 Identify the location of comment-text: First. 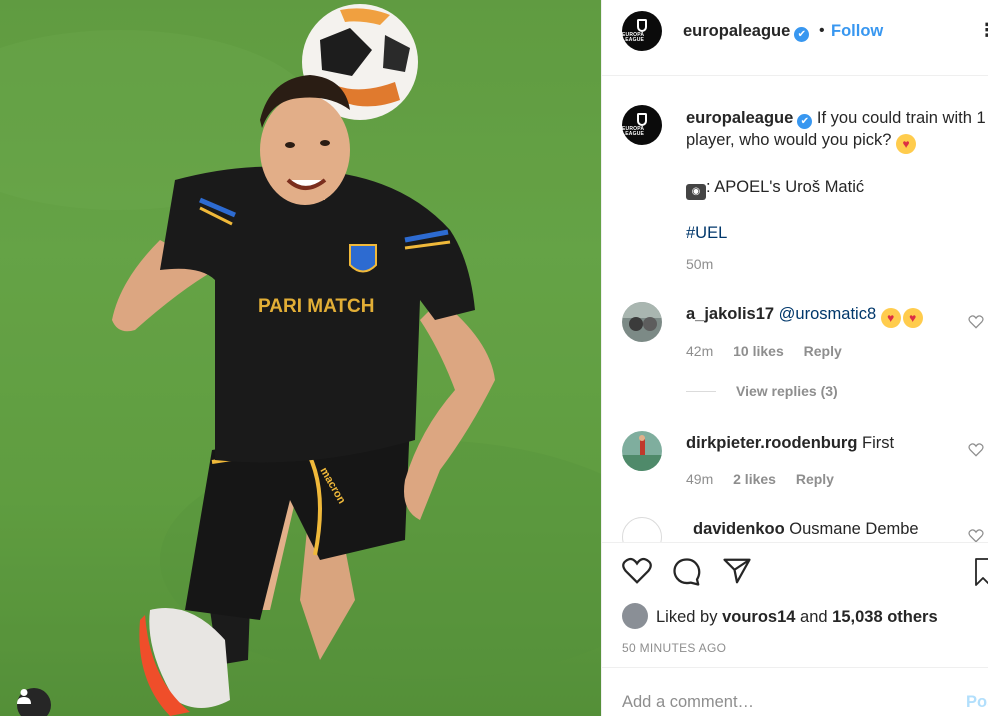
(878, 443).